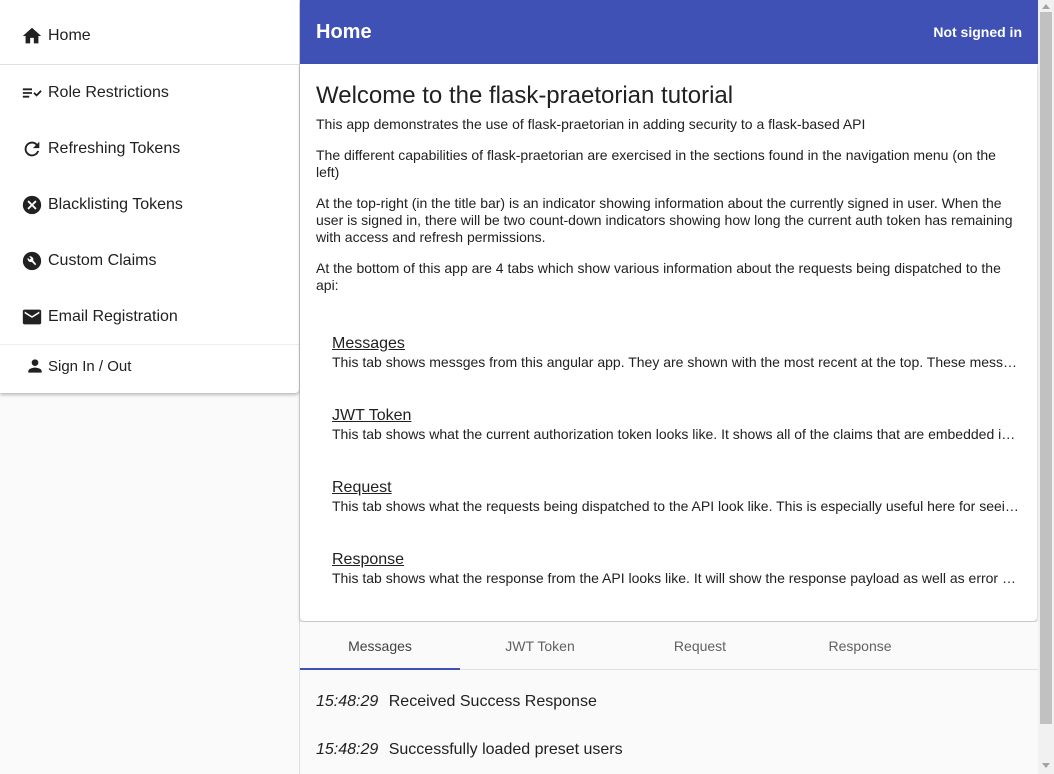 The image size is (1054, 774). What do you see at coordinates (505, 749) in the screenshot?
I see `message-text: Successfully loaded preset users` at bounding box center [505, 749].